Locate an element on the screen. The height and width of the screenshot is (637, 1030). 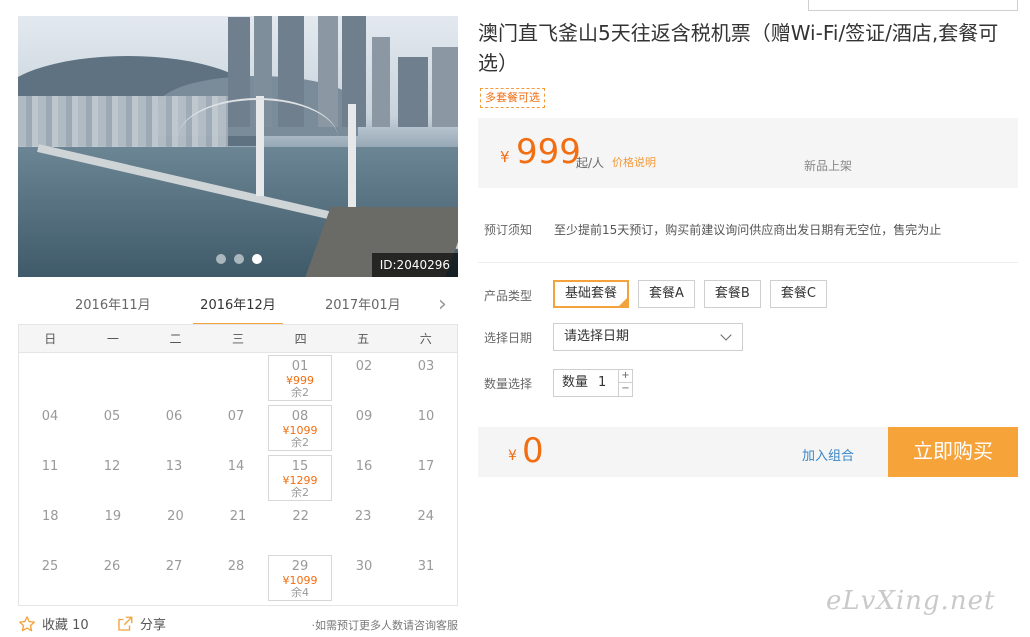
chevron-down-icon is located at coordinates (726, 335).